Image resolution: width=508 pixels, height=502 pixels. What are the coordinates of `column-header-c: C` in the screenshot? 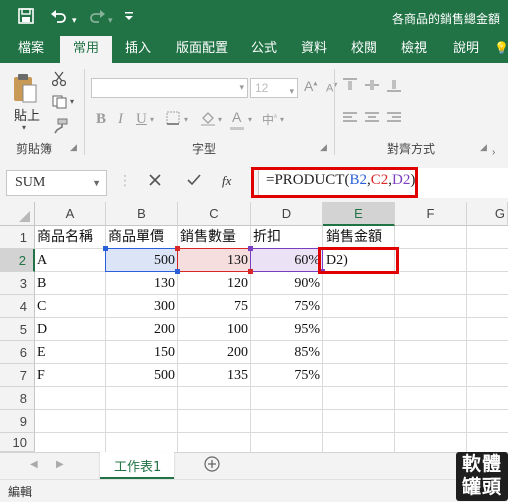 It's located at (214, 214).